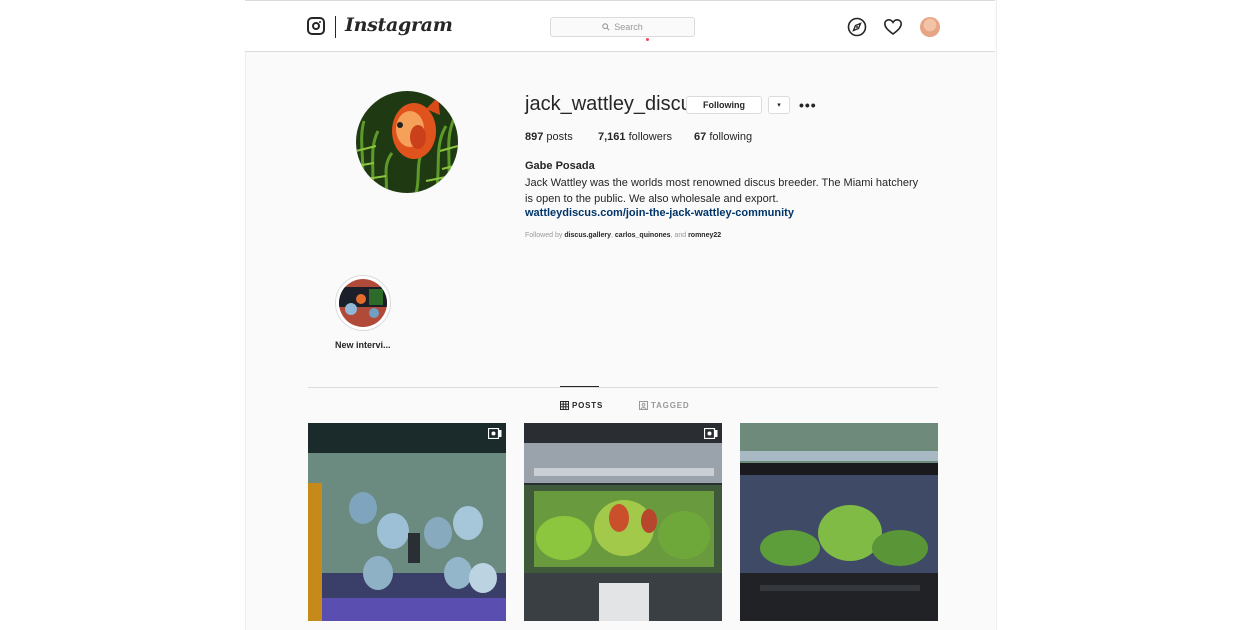 The height and width of the screenshot is (630, 1240). What do you see at coordinates (680, 235) in the screenshot?
I see `followed-by-and: and` at bounding box center [680, 235].